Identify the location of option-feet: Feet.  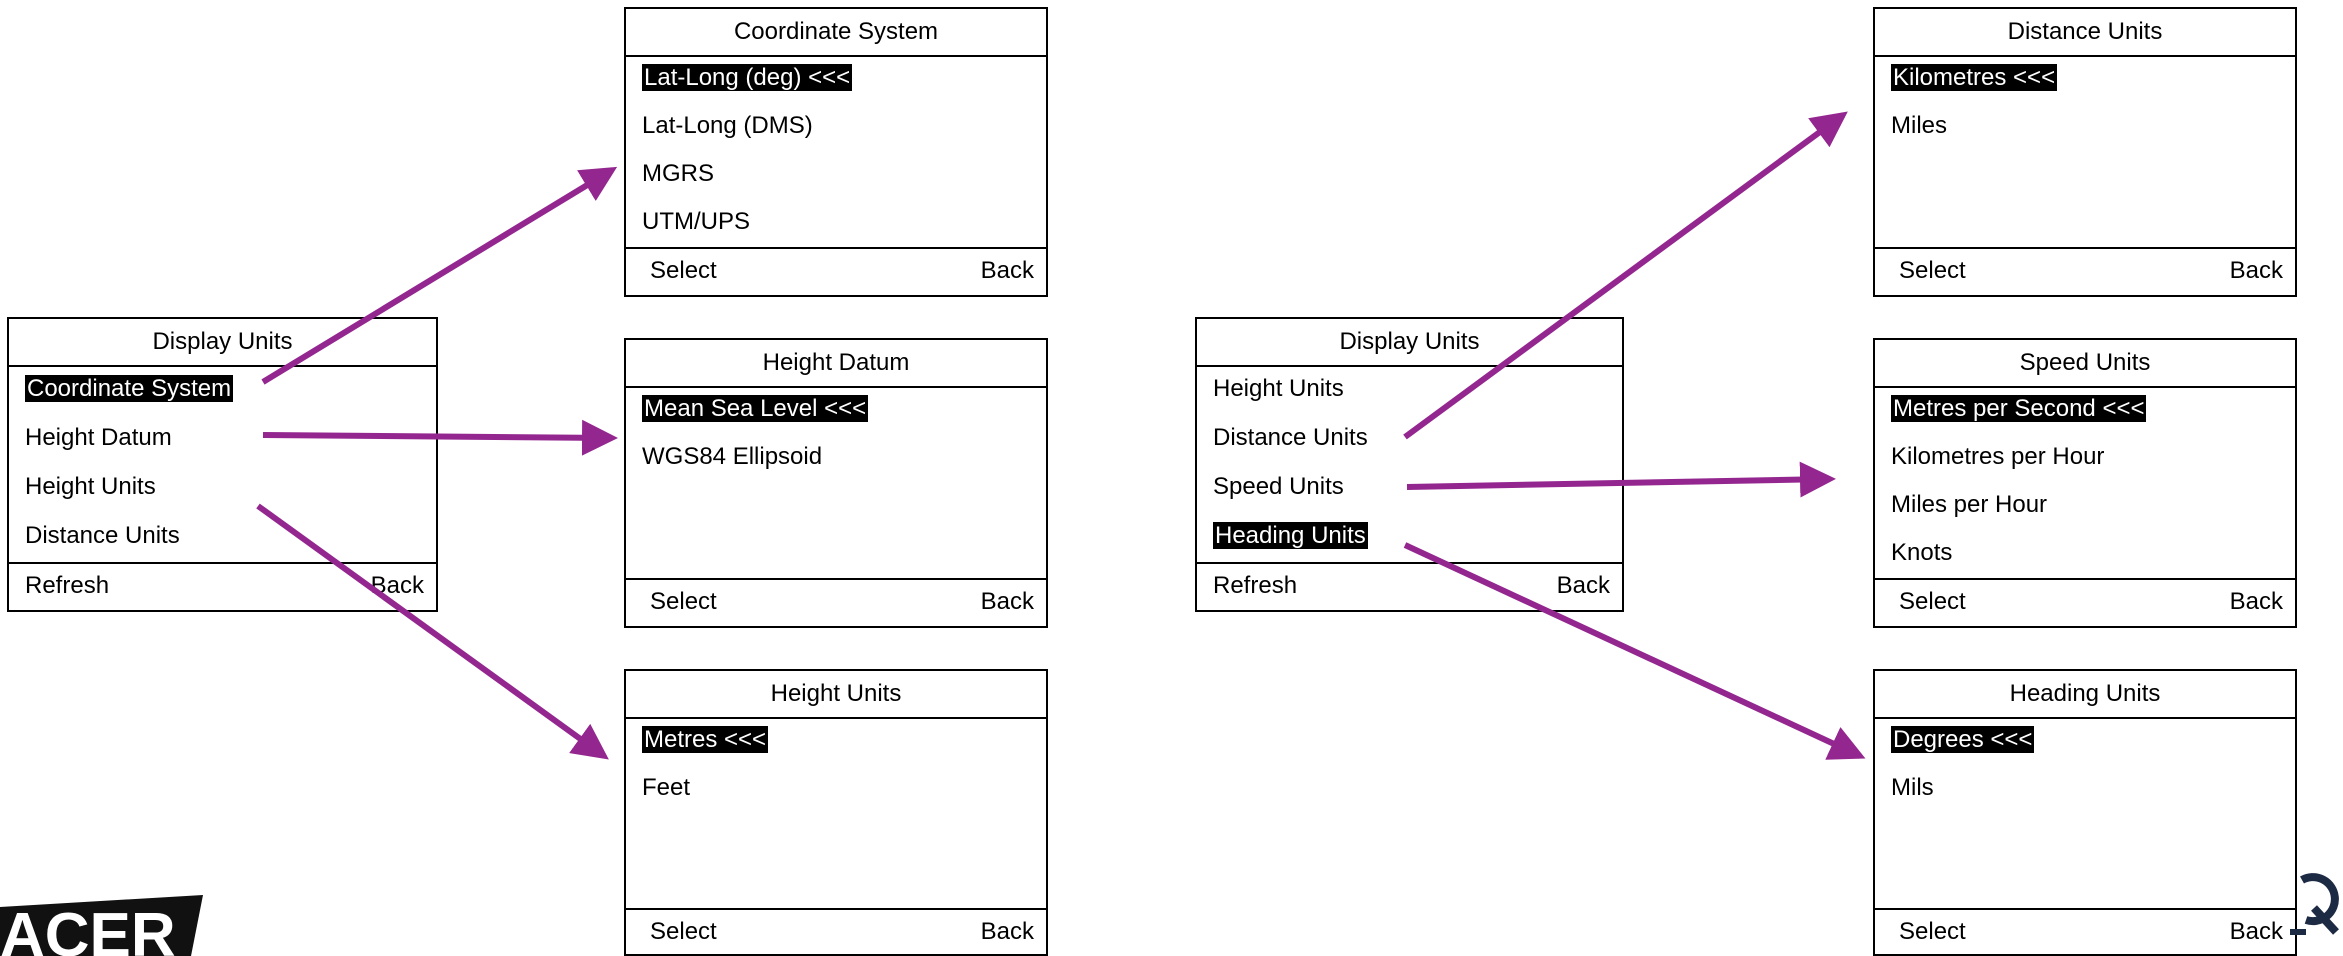
(666, 788).